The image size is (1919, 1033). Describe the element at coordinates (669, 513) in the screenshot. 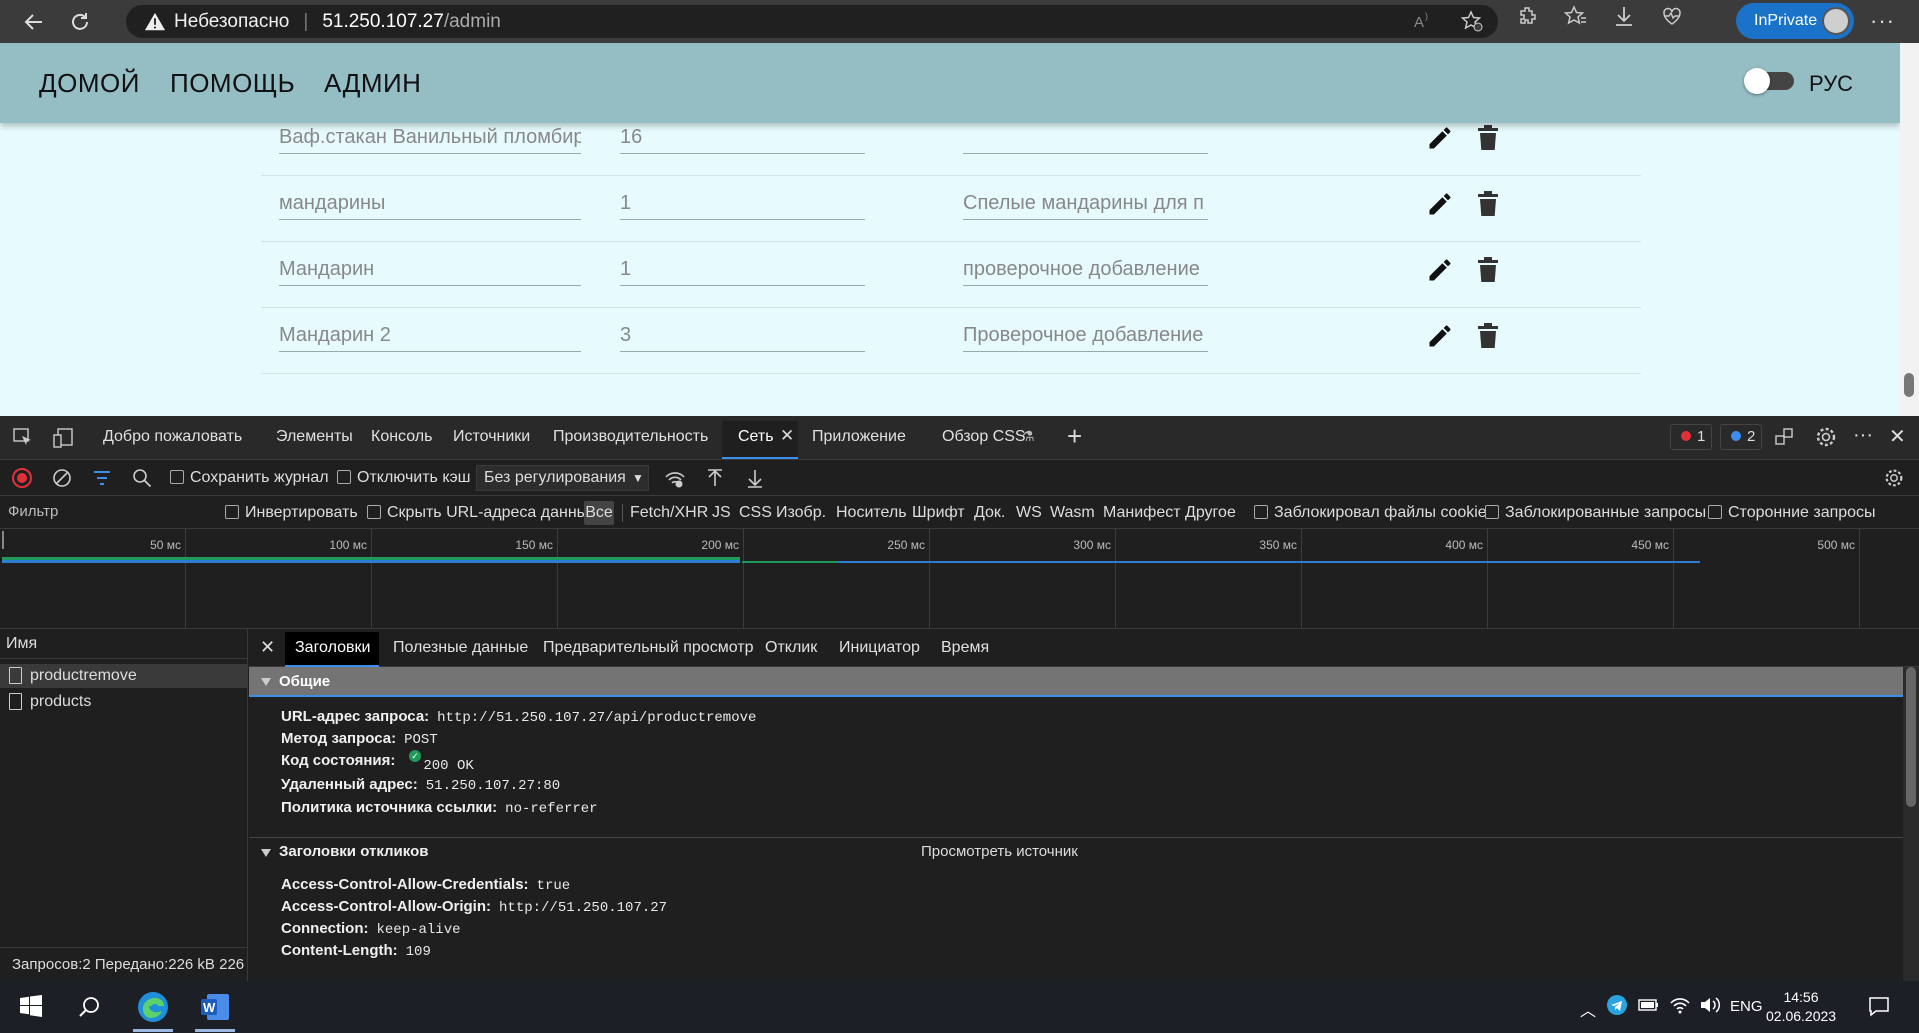

I see `filter-type-fetch-xhr: Fetch/XHR` at that location.